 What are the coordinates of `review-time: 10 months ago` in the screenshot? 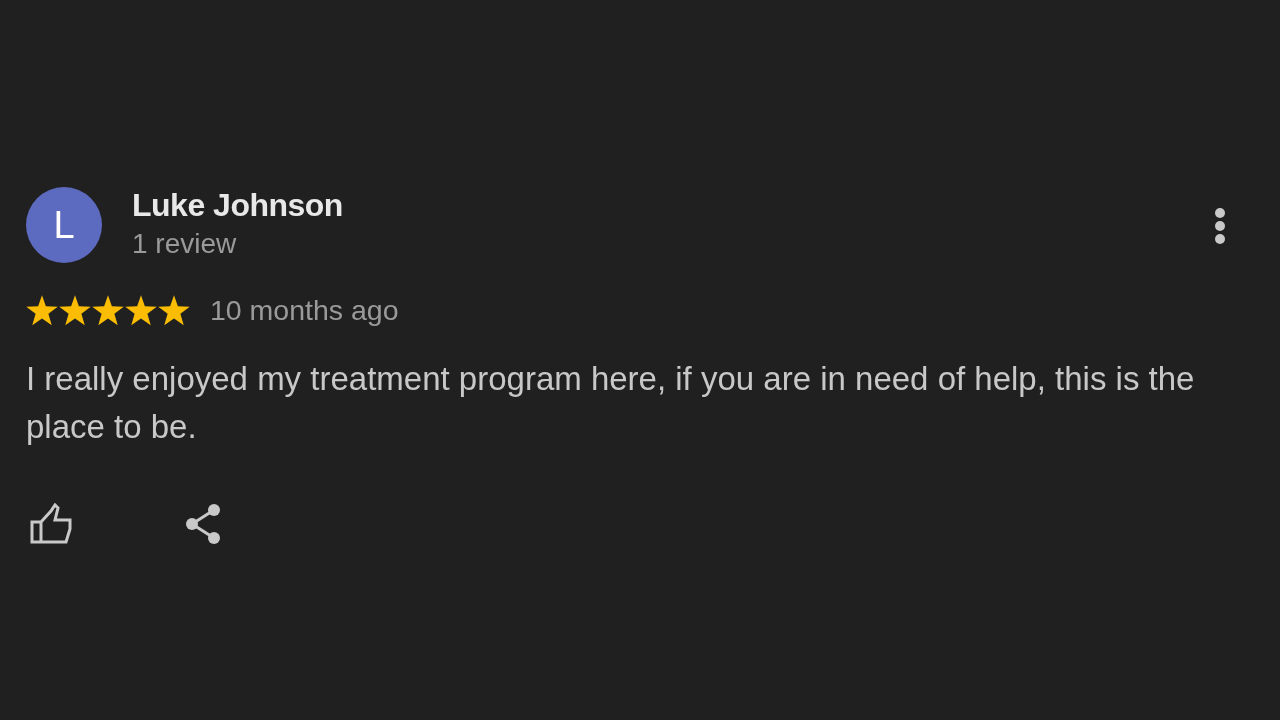 It's located at (304, 310).